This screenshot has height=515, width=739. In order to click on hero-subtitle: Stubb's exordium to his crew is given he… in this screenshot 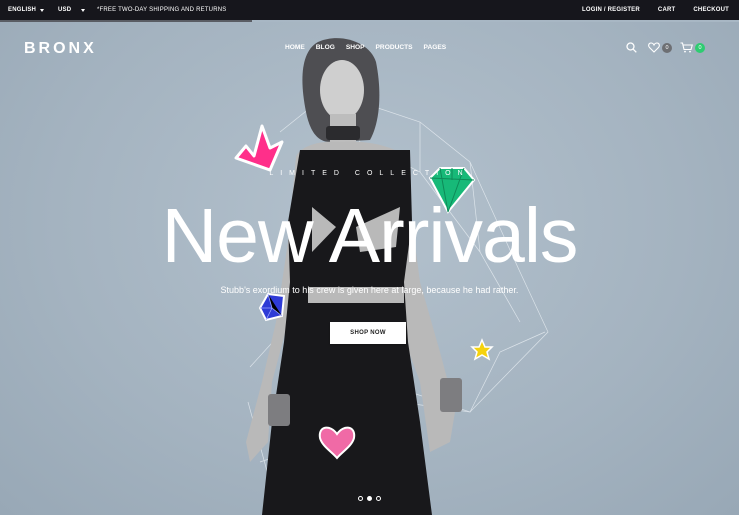, I will do `click(369, 290)`.